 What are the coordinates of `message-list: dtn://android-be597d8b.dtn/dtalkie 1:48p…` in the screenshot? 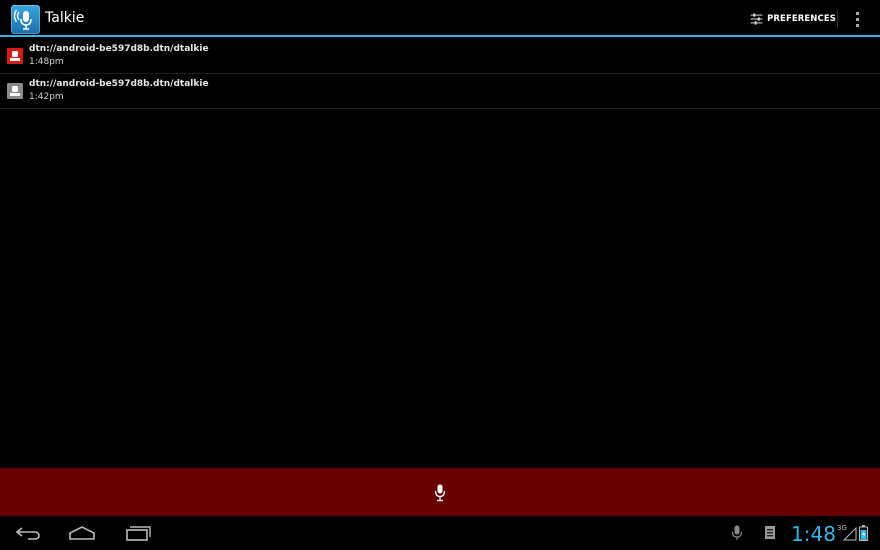 It's located at (440, 74).